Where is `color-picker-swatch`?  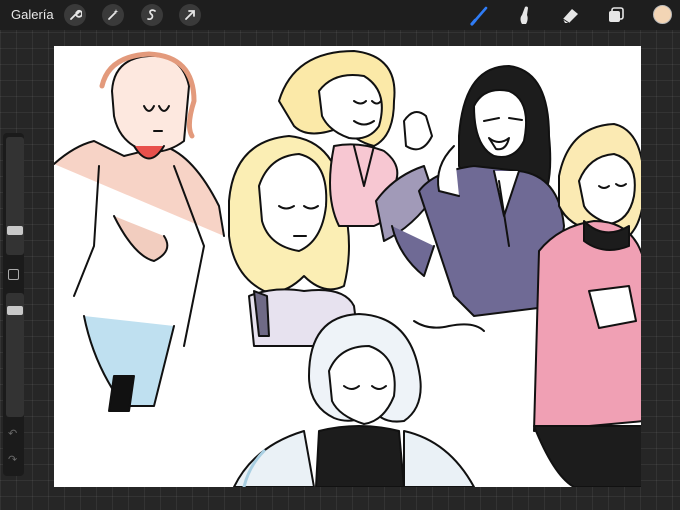 color-picker-swatch is located at coordinates (662, 14).